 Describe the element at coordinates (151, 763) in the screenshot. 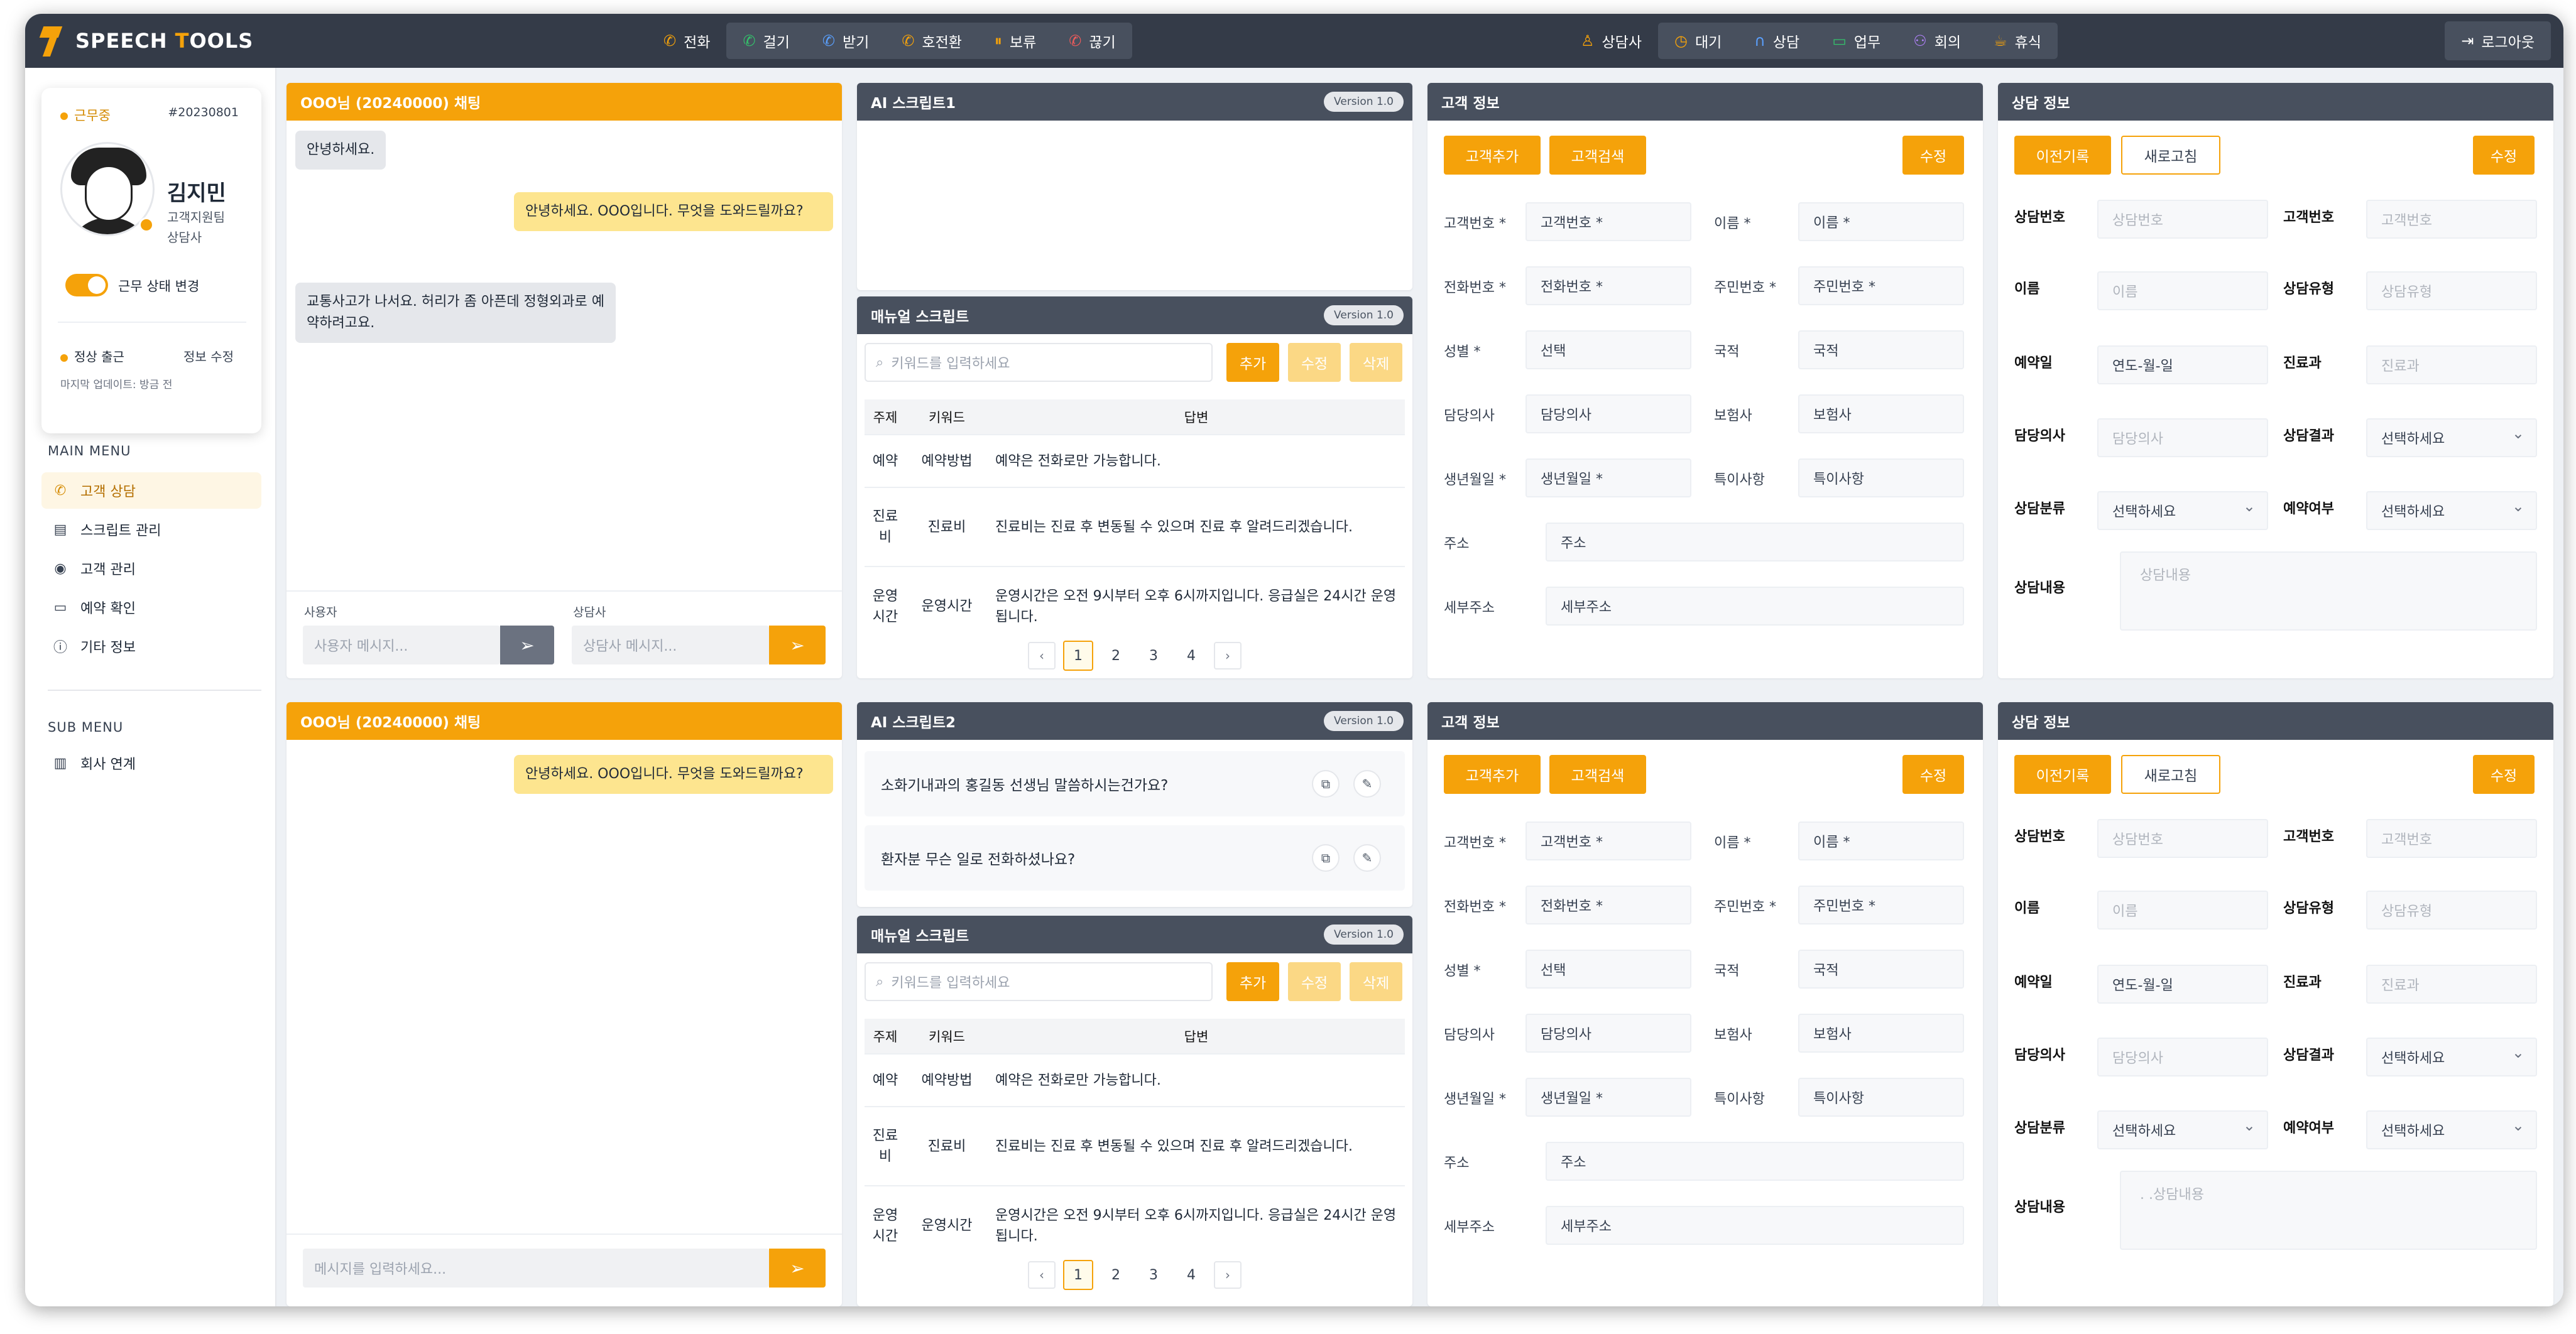

I see `menu-item-company-link: ▥ 회사 연계` at that location.